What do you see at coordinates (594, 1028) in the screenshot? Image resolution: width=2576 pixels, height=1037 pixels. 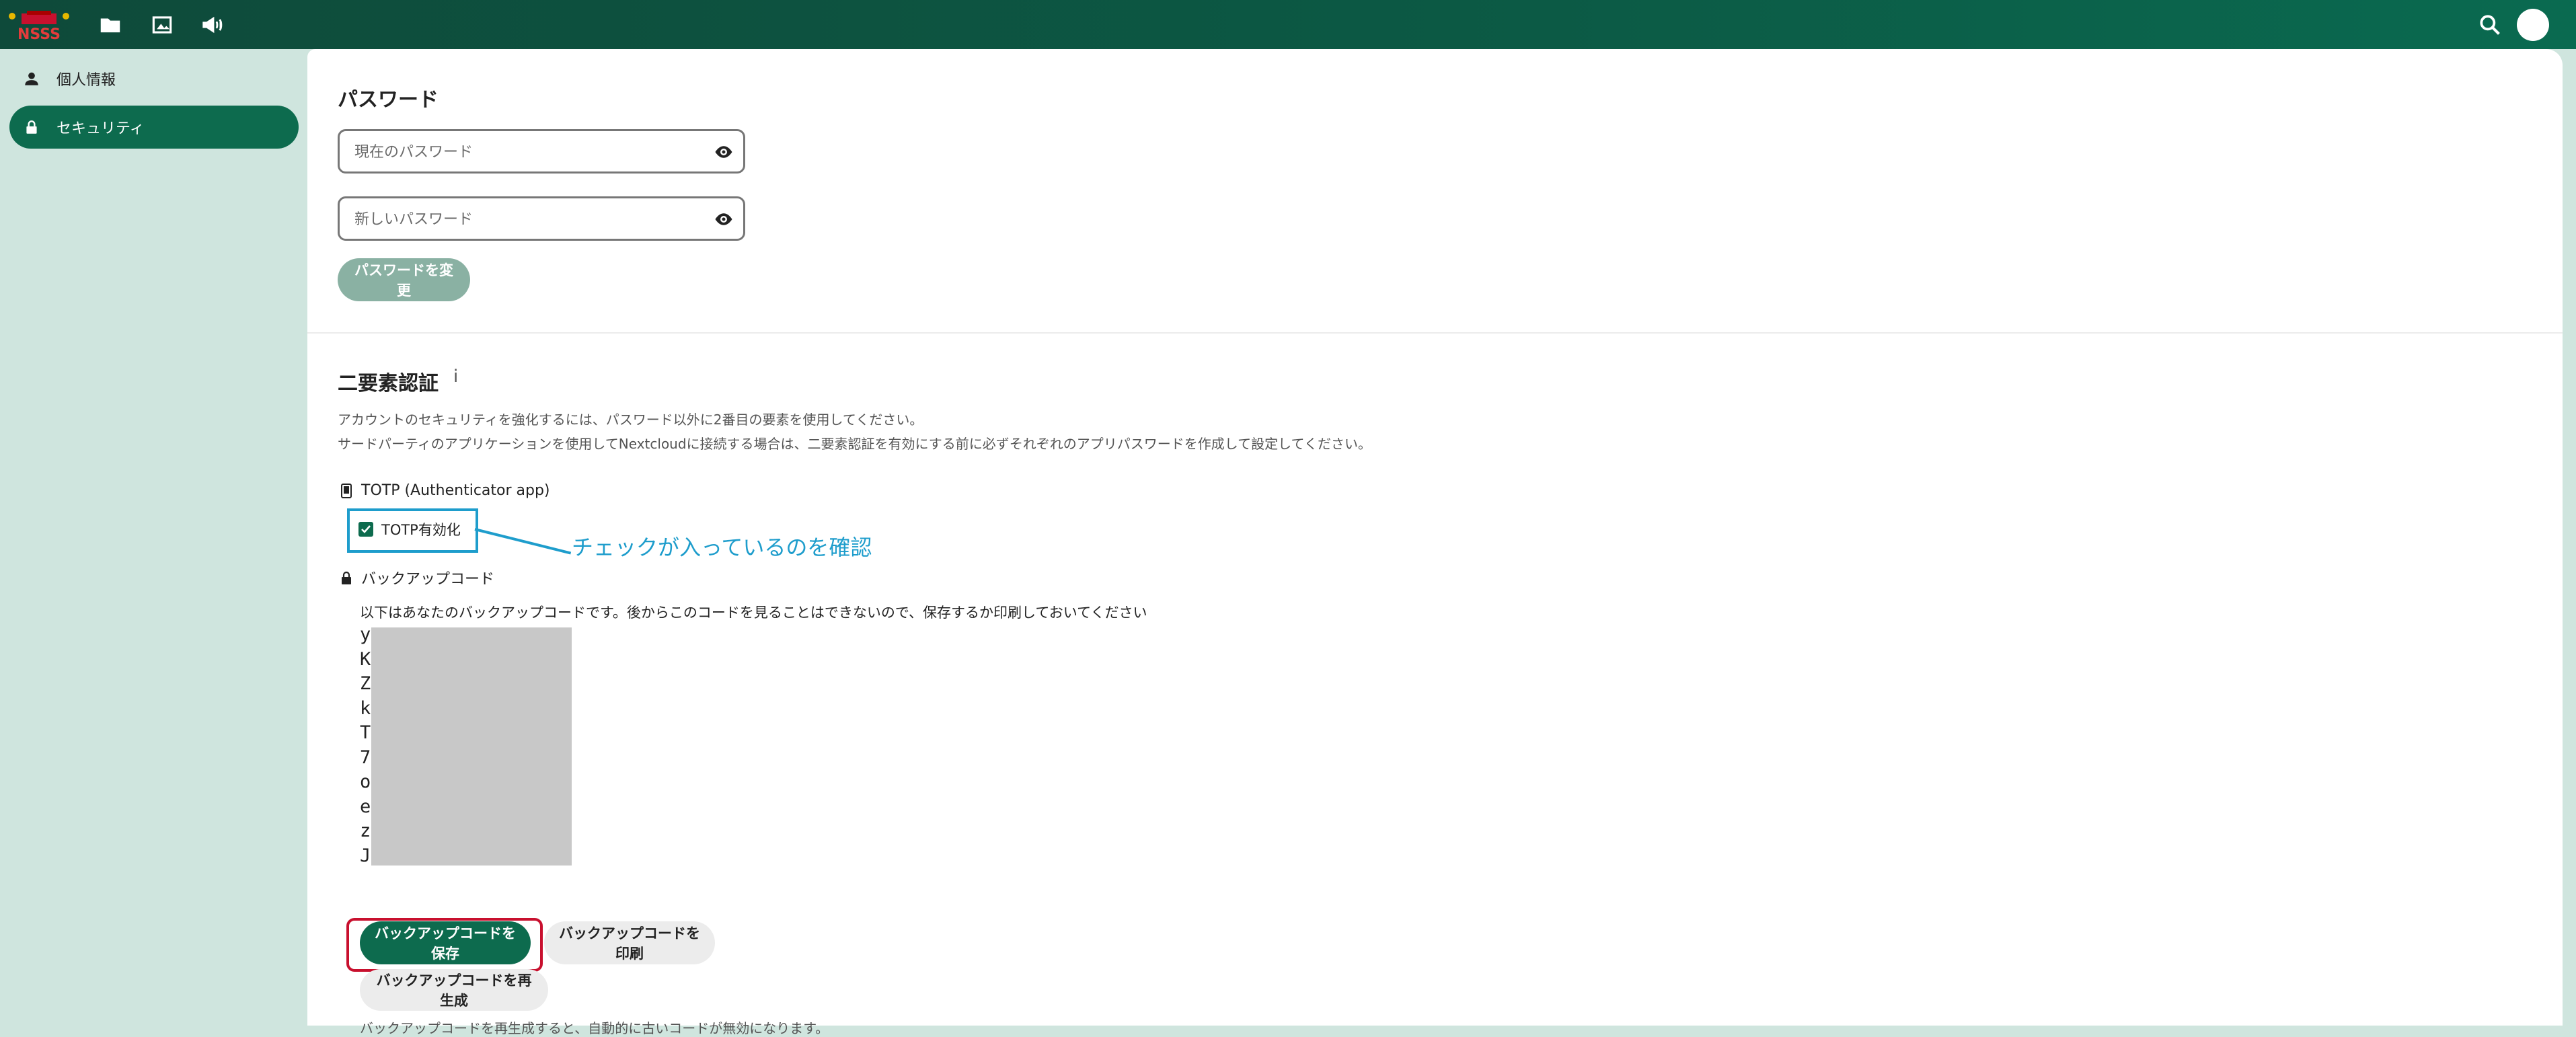 I see `regenerate-note: バックアップコードを再生成すると、自動的に古いコードが無効になります。` at bounding box center [594, 1028].